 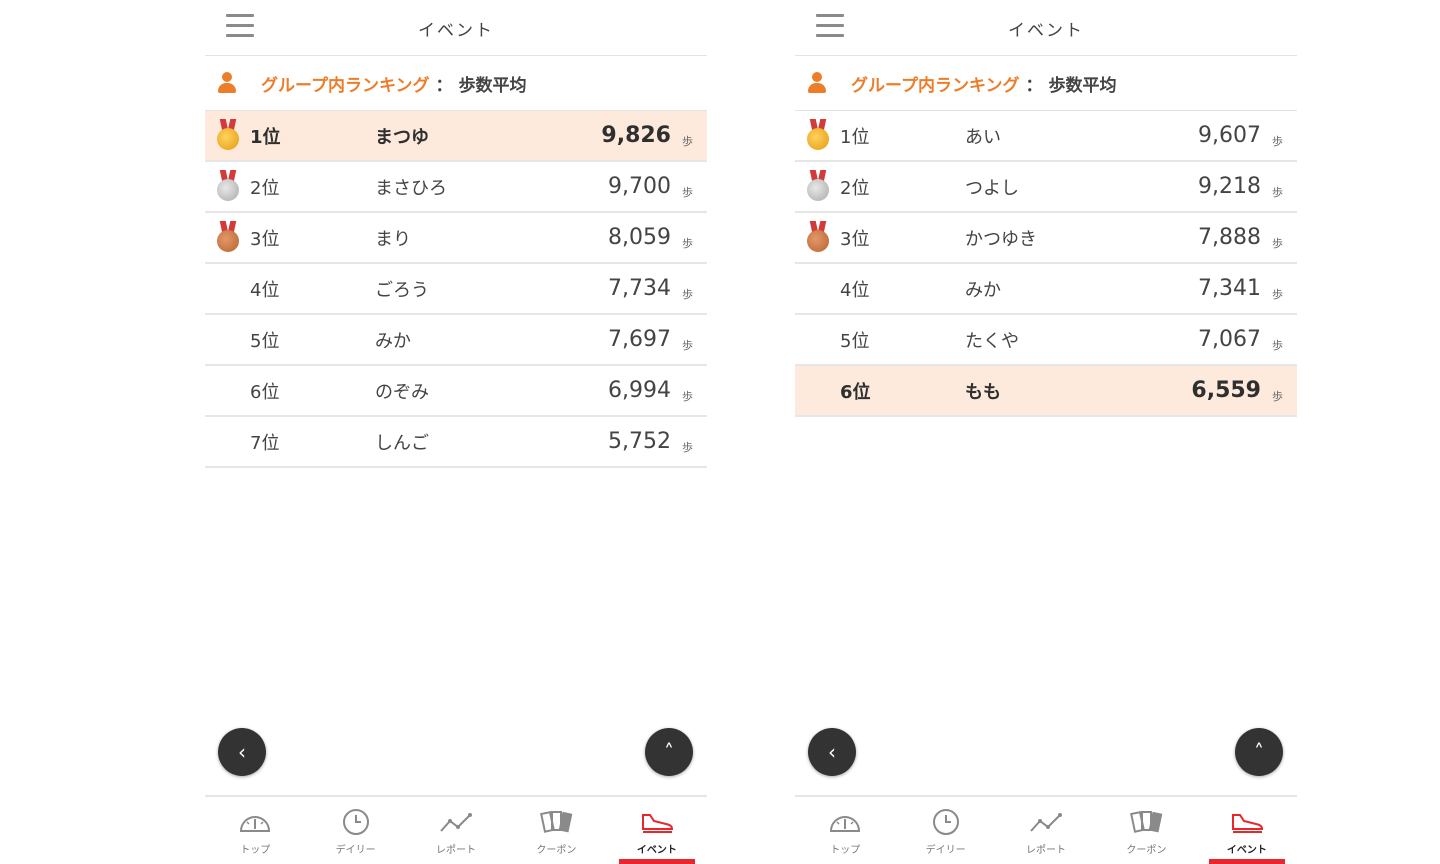 I want to click on tab-label: イベント, so click(x=1246, y=850).